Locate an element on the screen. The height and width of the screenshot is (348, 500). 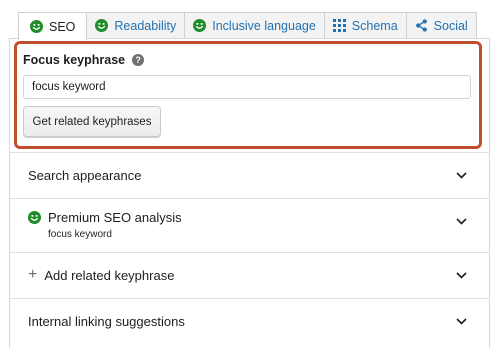
tab-label: SEO is located at coordinates (62, 26).